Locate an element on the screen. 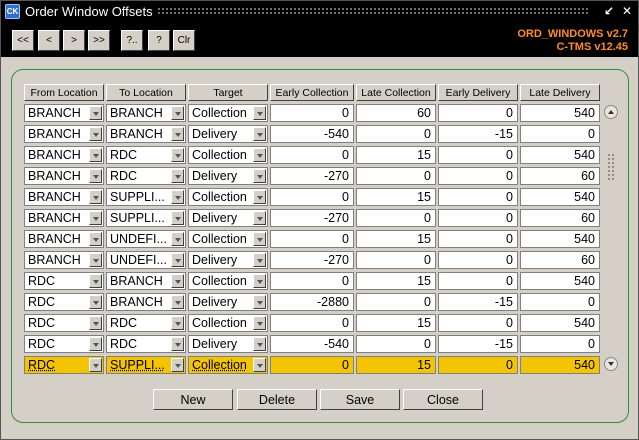  early-collection-header: Early Collection is located at coordinates (312, 92).